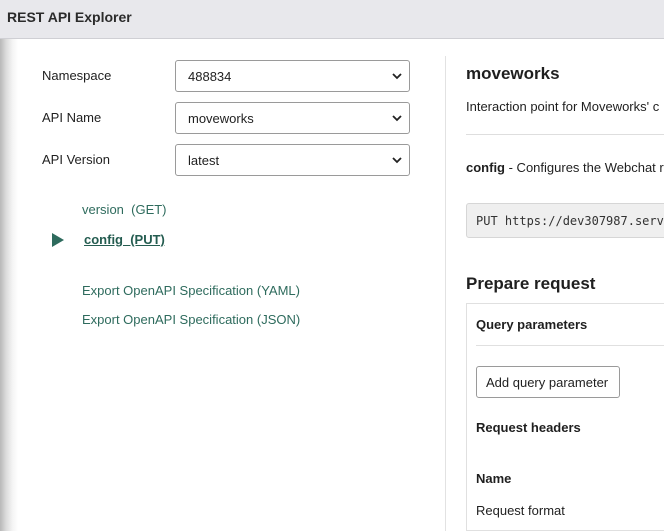 This screenshot has height=531, width=664. What do you see at coordinates (292, 76) in the screenshot?
I see `namespace-select: 488834` at bounding box center [292, 76].